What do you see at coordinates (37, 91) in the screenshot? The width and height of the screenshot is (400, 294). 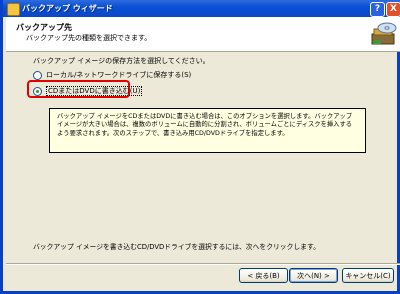 I see `radio-selected-icon` at bounding box center [37, 91].